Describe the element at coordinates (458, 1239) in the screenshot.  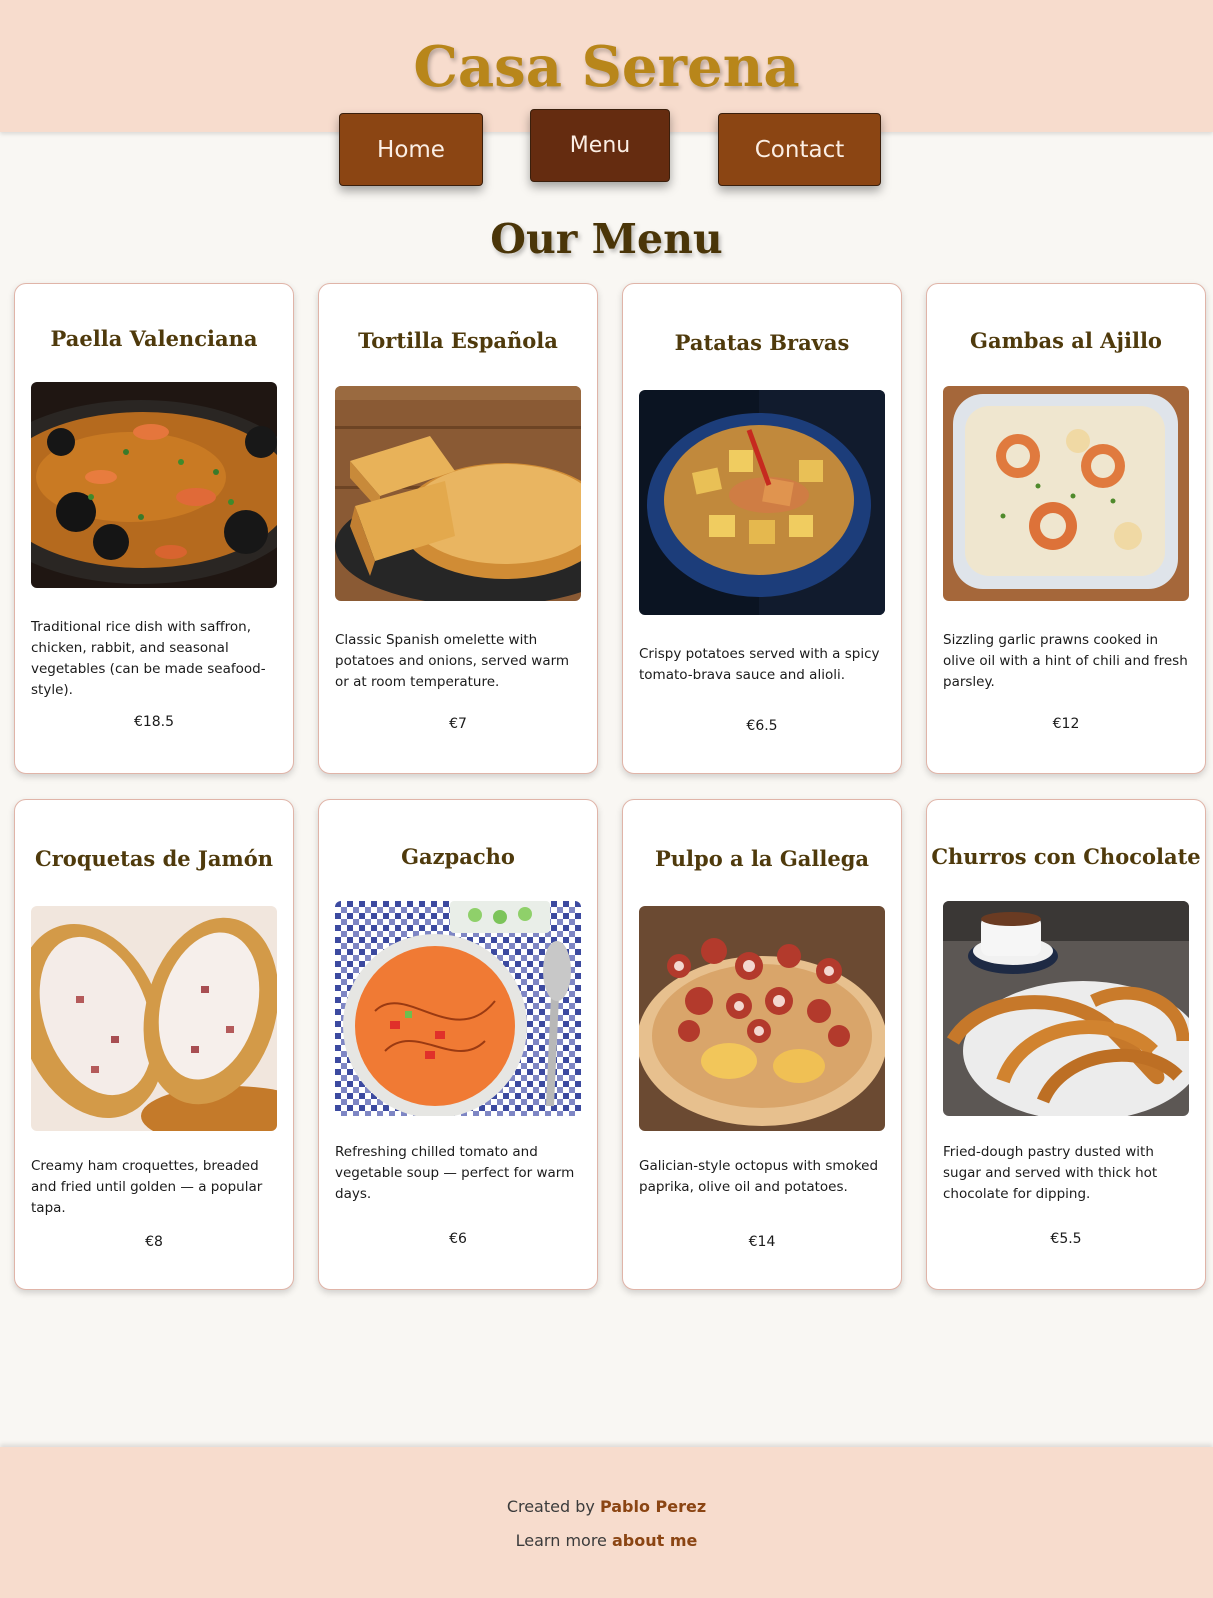
I see `menu-item-price: €6` at that location.